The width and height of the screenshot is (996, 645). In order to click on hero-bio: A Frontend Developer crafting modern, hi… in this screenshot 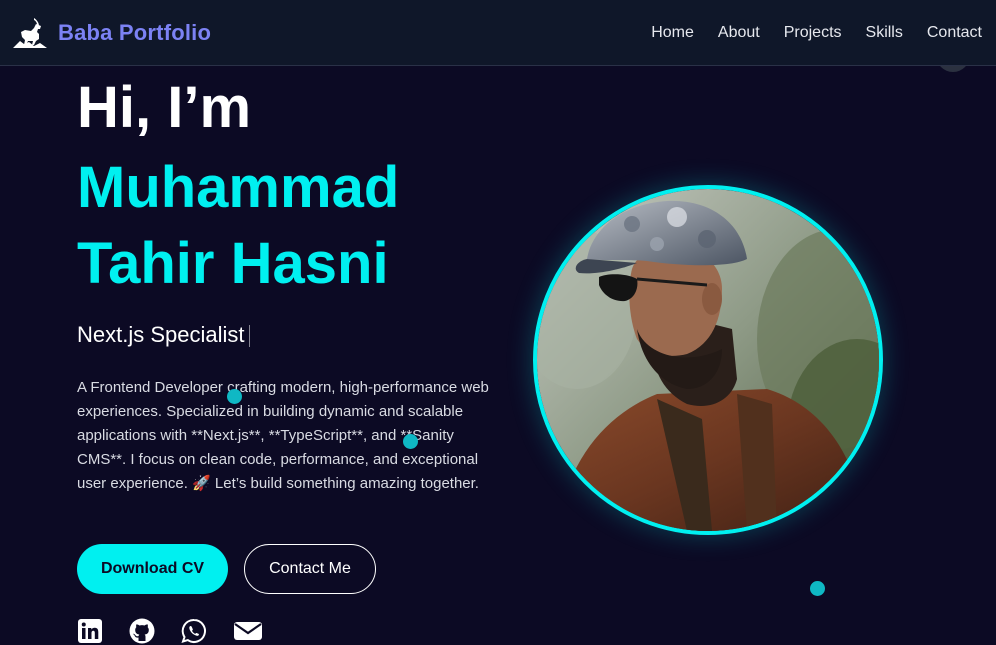, I will do `click(283, 435)`.